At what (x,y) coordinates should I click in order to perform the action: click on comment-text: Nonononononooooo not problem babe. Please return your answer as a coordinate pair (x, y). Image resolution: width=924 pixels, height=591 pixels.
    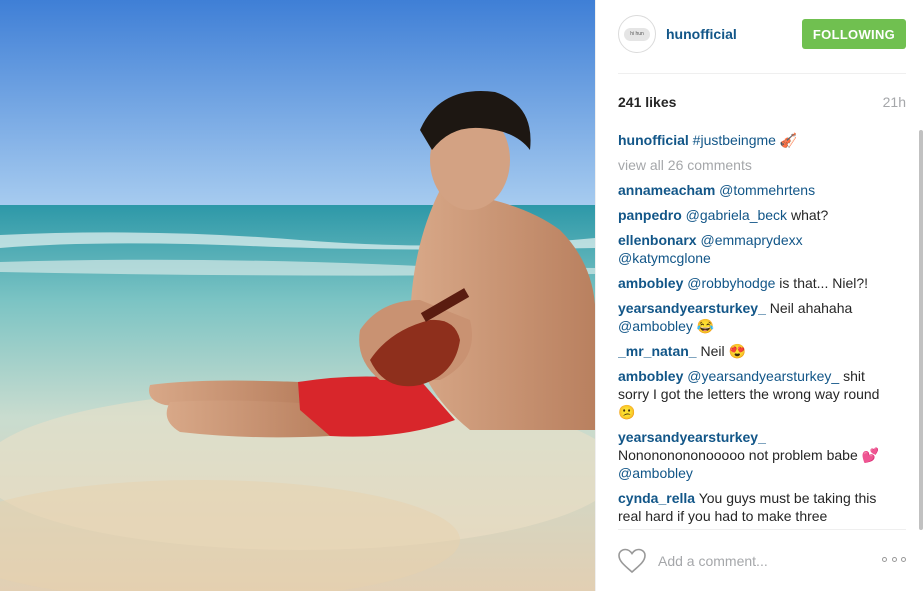
    Looking at the image, I should click on (740, 455).